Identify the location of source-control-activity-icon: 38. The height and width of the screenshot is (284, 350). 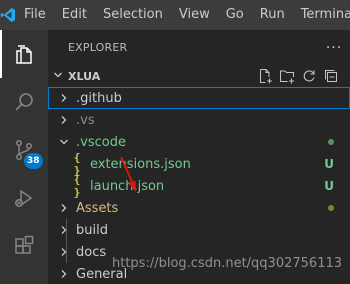
(24, 150).